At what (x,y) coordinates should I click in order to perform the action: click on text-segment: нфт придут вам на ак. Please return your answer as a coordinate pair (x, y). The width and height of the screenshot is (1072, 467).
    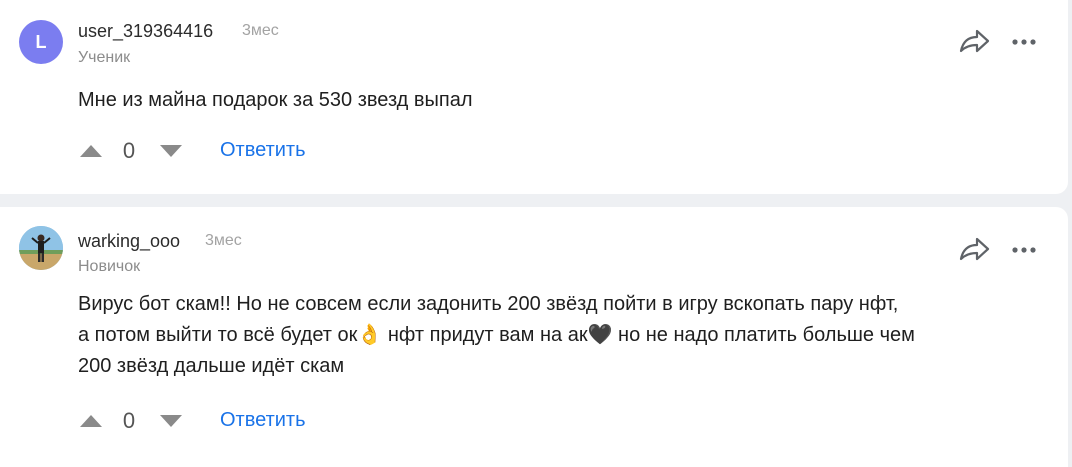
    Looking at the image, I should click on (485, 335).